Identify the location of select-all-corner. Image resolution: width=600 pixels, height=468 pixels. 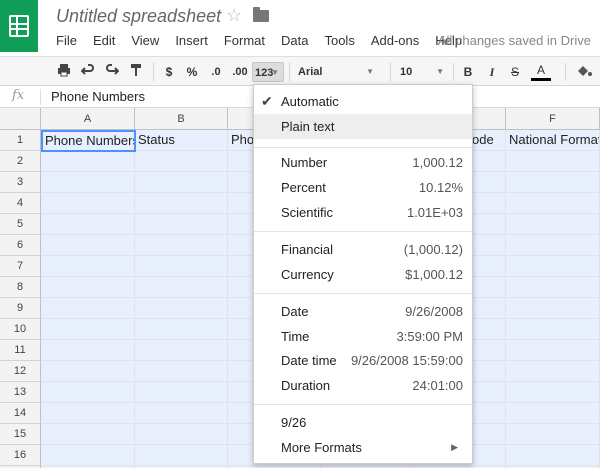
(20, 119).